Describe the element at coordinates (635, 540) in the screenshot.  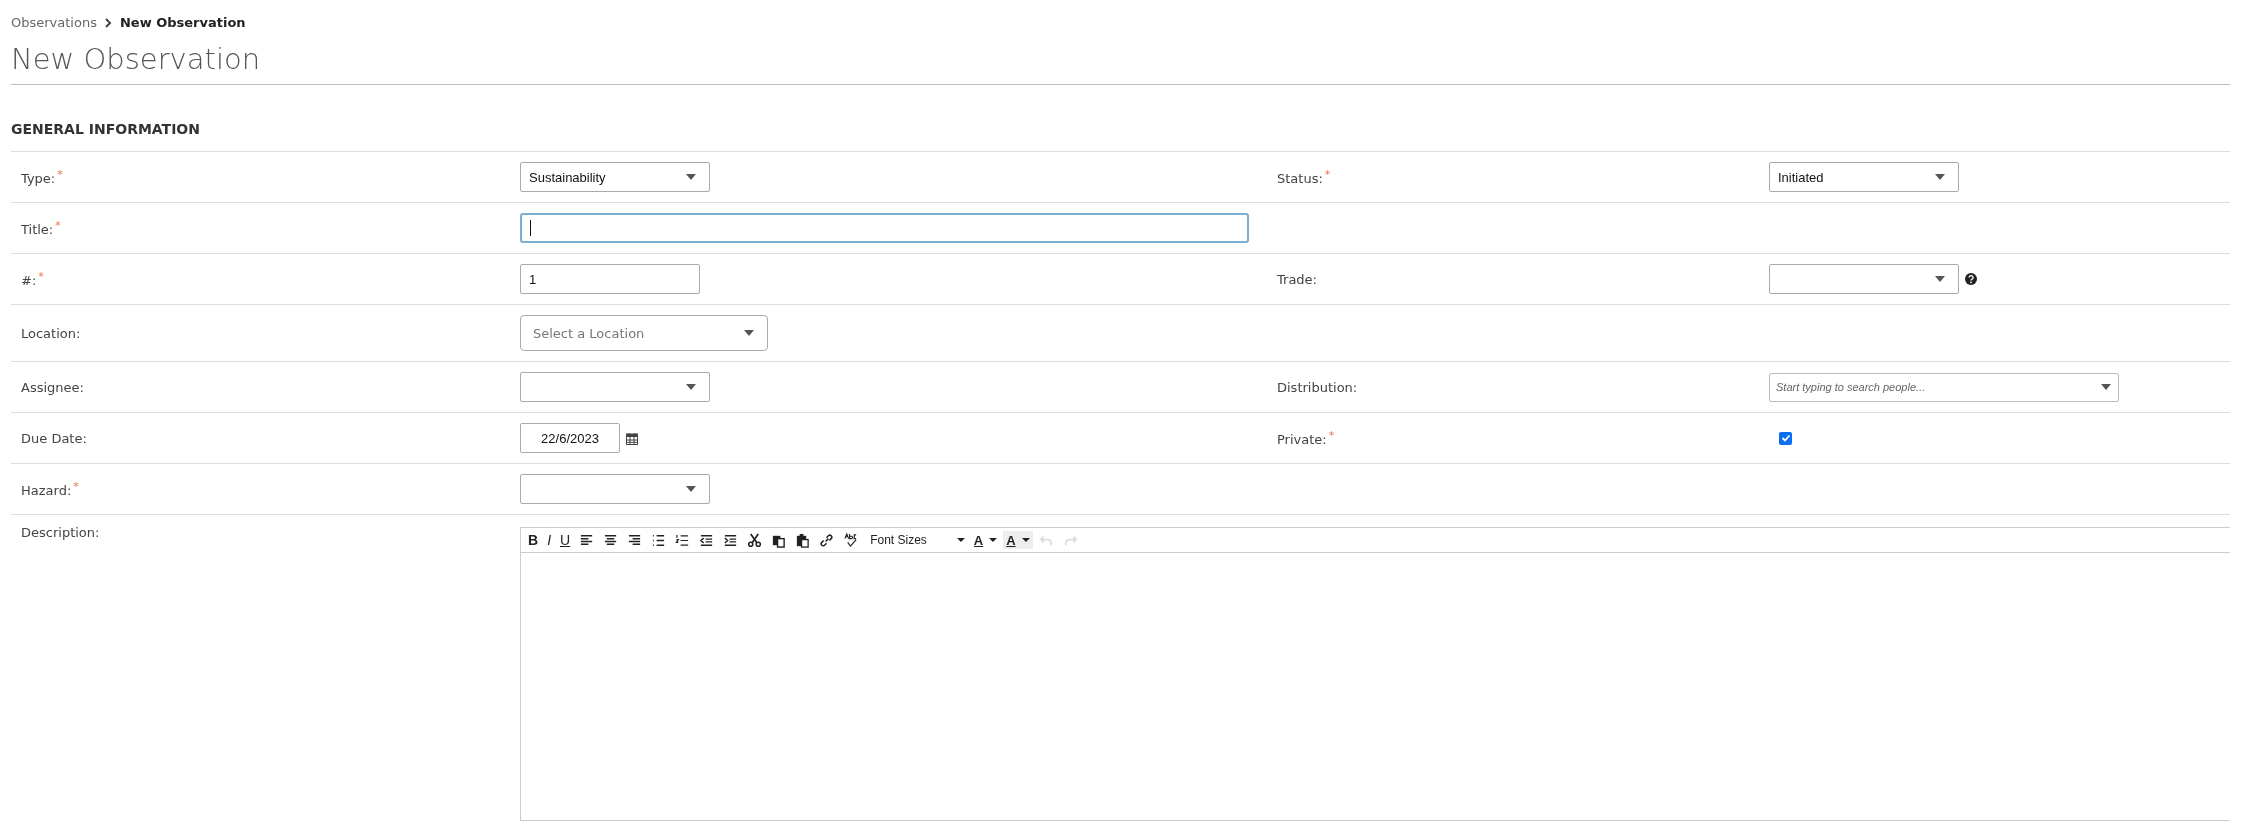
I see `align-right-icon` at that location.